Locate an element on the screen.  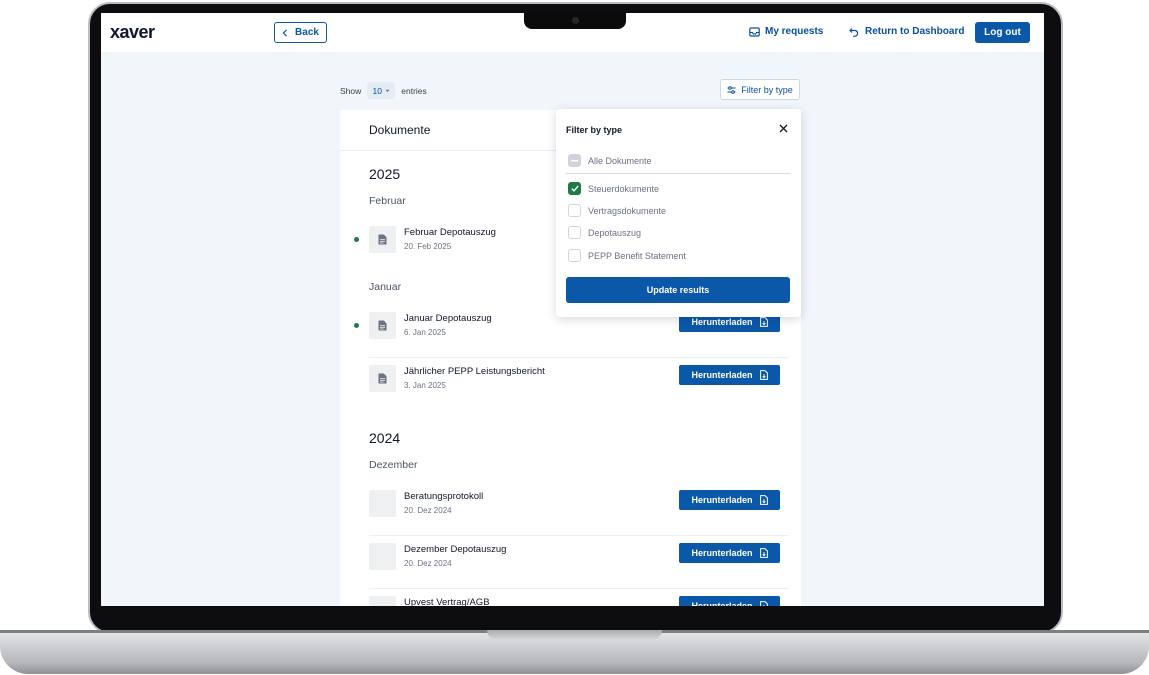
chevron-down-icon is located at coordinates (387, 90).